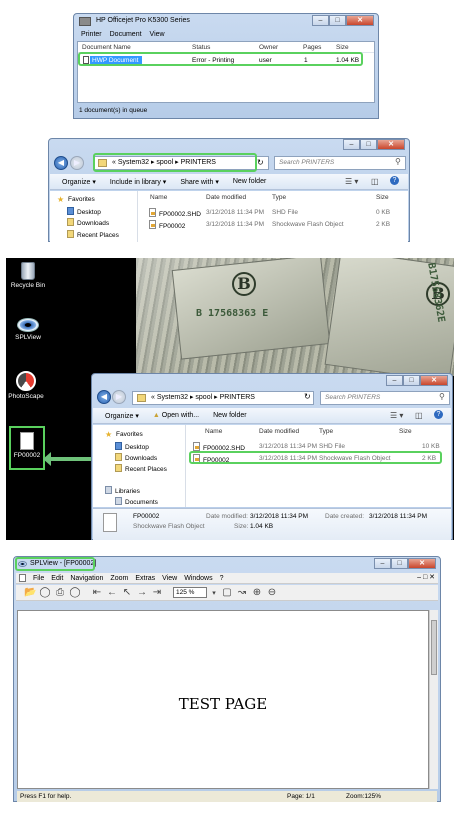 The width and height of the screenshot is (474, 827). I want to click on toolbar-icons: 📂 ◯ ⎙ ◯ ⇤ ← ↖ → ⇥ 125 % ▾ ▢ ↝ ⊕ ⊖, so click(151, 592).